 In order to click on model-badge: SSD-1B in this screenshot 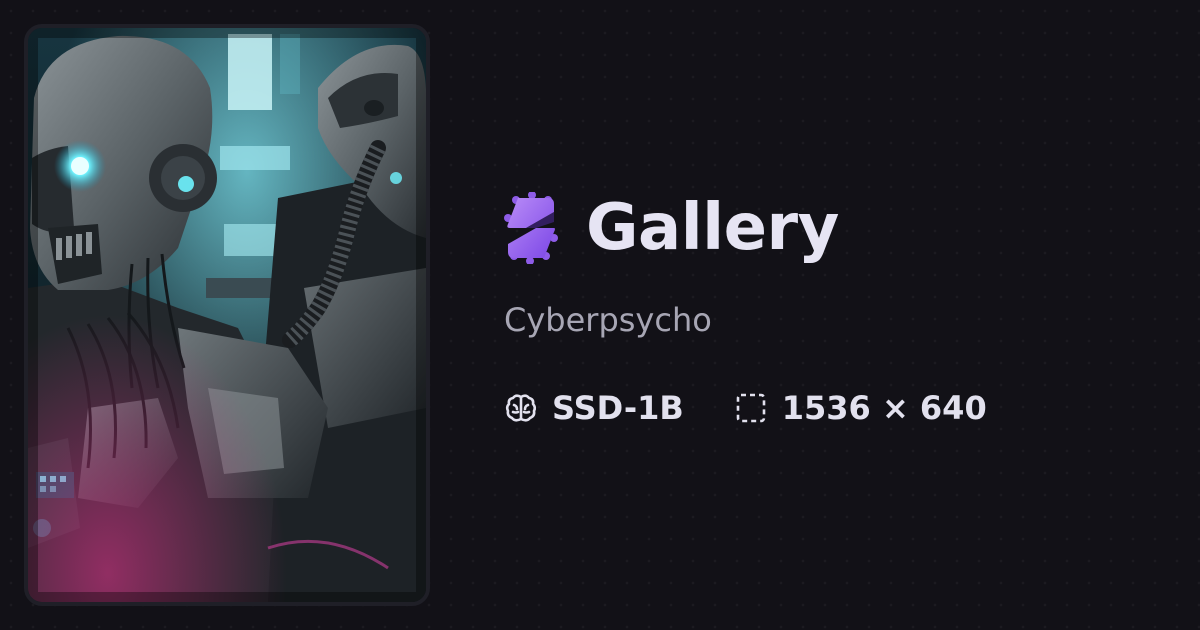, I will do `click(594, 408)`.